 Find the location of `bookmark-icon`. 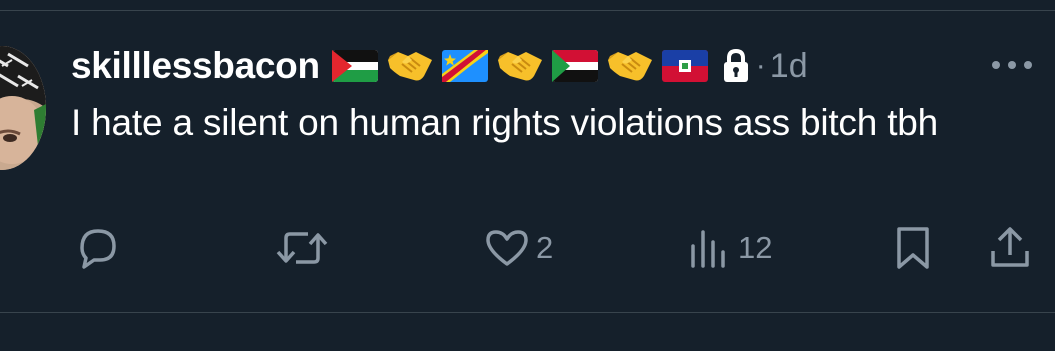

bookmark-icon is located at coordinates (913, 248).